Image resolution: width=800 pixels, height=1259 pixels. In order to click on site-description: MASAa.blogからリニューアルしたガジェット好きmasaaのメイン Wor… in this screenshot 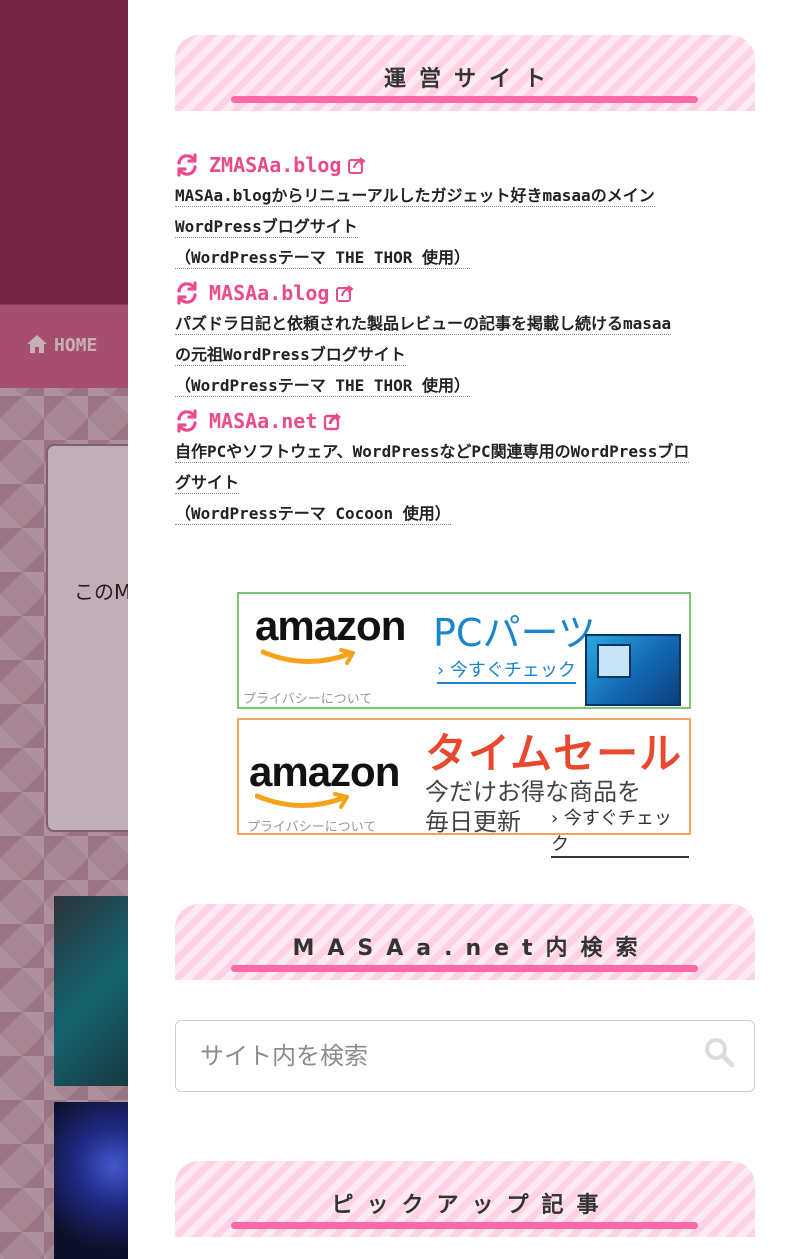, I will do `click(467, 226)`.